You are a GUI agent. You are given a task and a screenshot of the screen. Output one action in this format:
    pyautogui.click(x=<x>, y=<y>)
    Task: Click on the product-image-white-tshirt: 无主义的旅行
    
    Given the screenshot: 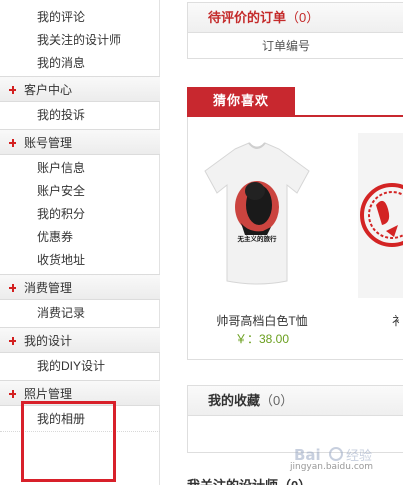 What is the action you would take?
    pyautogui.click(x=257, y=215)
    